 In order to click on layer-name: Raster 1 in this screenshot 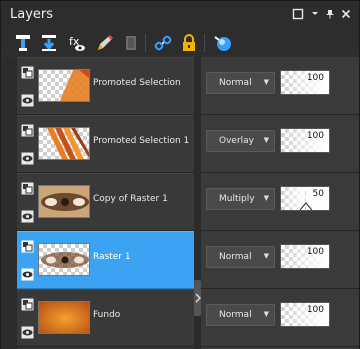, I will do `click(112, 257)`.